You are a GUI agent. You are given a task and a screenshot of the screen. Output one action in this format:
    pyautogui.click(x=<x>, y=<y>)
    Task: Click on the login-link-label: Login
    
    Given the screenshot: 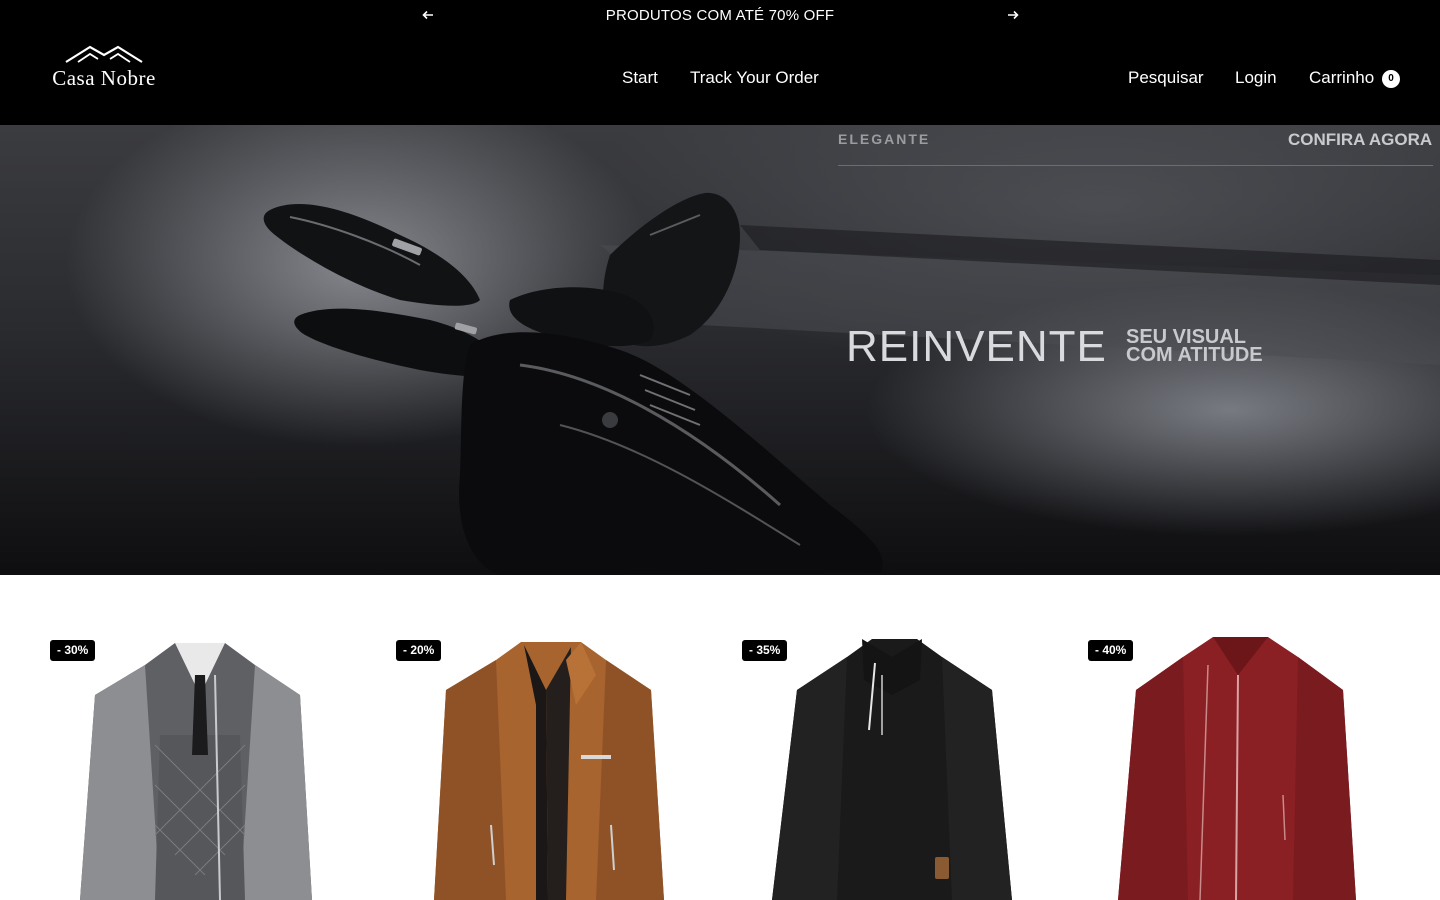 What is the action you would take?
    pyautogui.click(x=1256, y=77)
    